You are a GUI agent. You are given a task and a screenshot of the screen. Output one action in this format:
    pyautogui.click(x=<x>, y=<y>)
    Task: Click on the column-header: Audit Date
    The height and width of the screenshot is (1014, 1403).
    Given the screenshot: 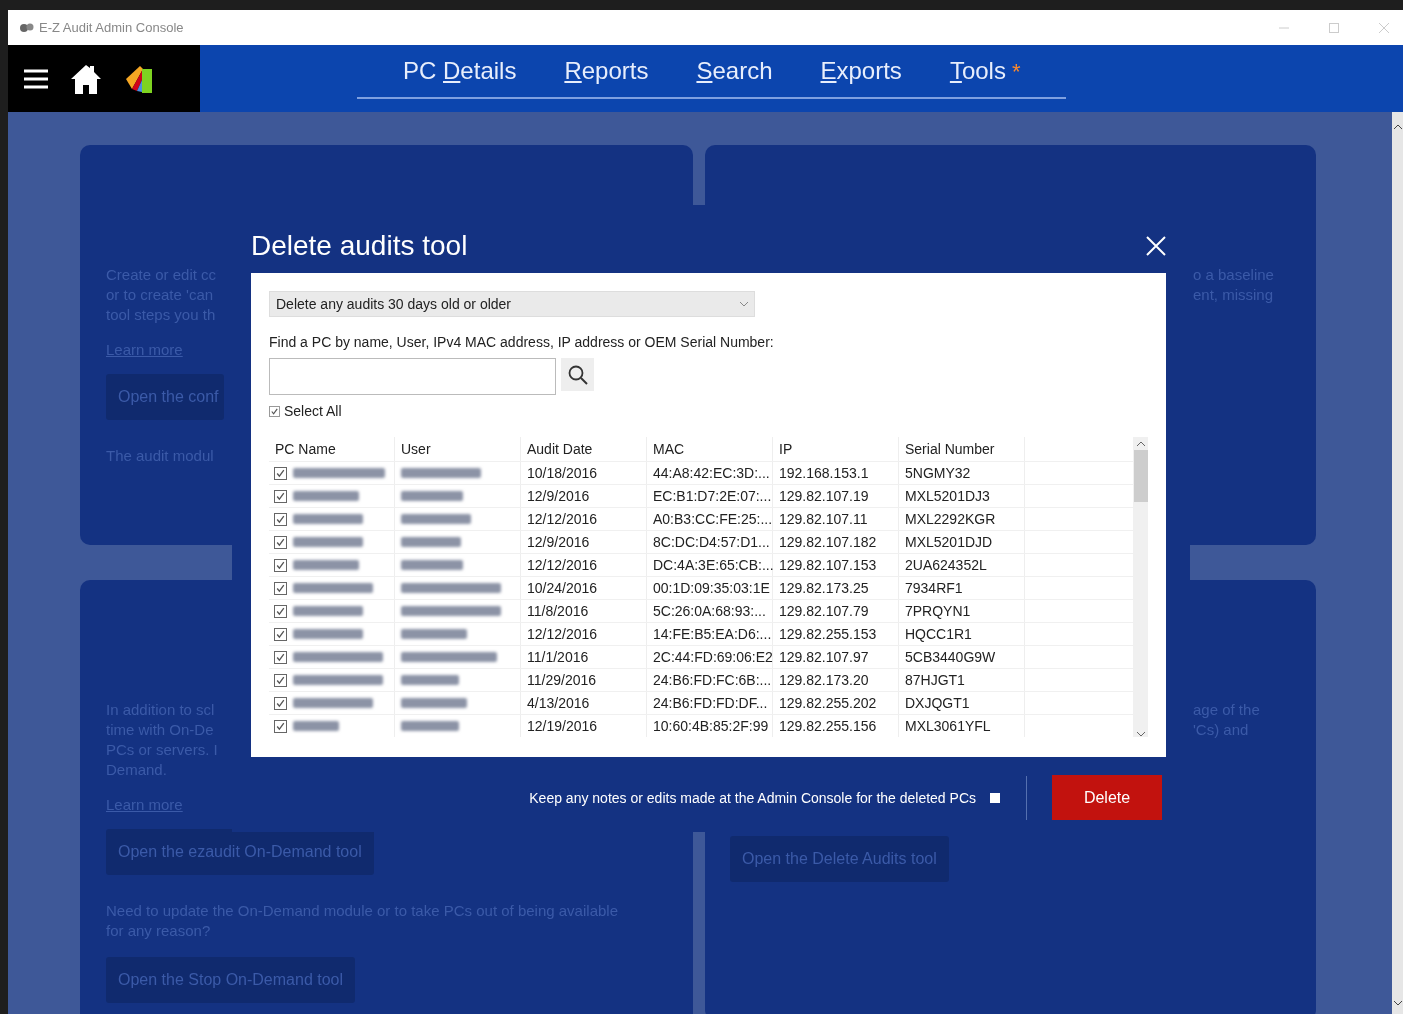 What is the action you would take?
    pyautogui.click(x=584, y=449)
    